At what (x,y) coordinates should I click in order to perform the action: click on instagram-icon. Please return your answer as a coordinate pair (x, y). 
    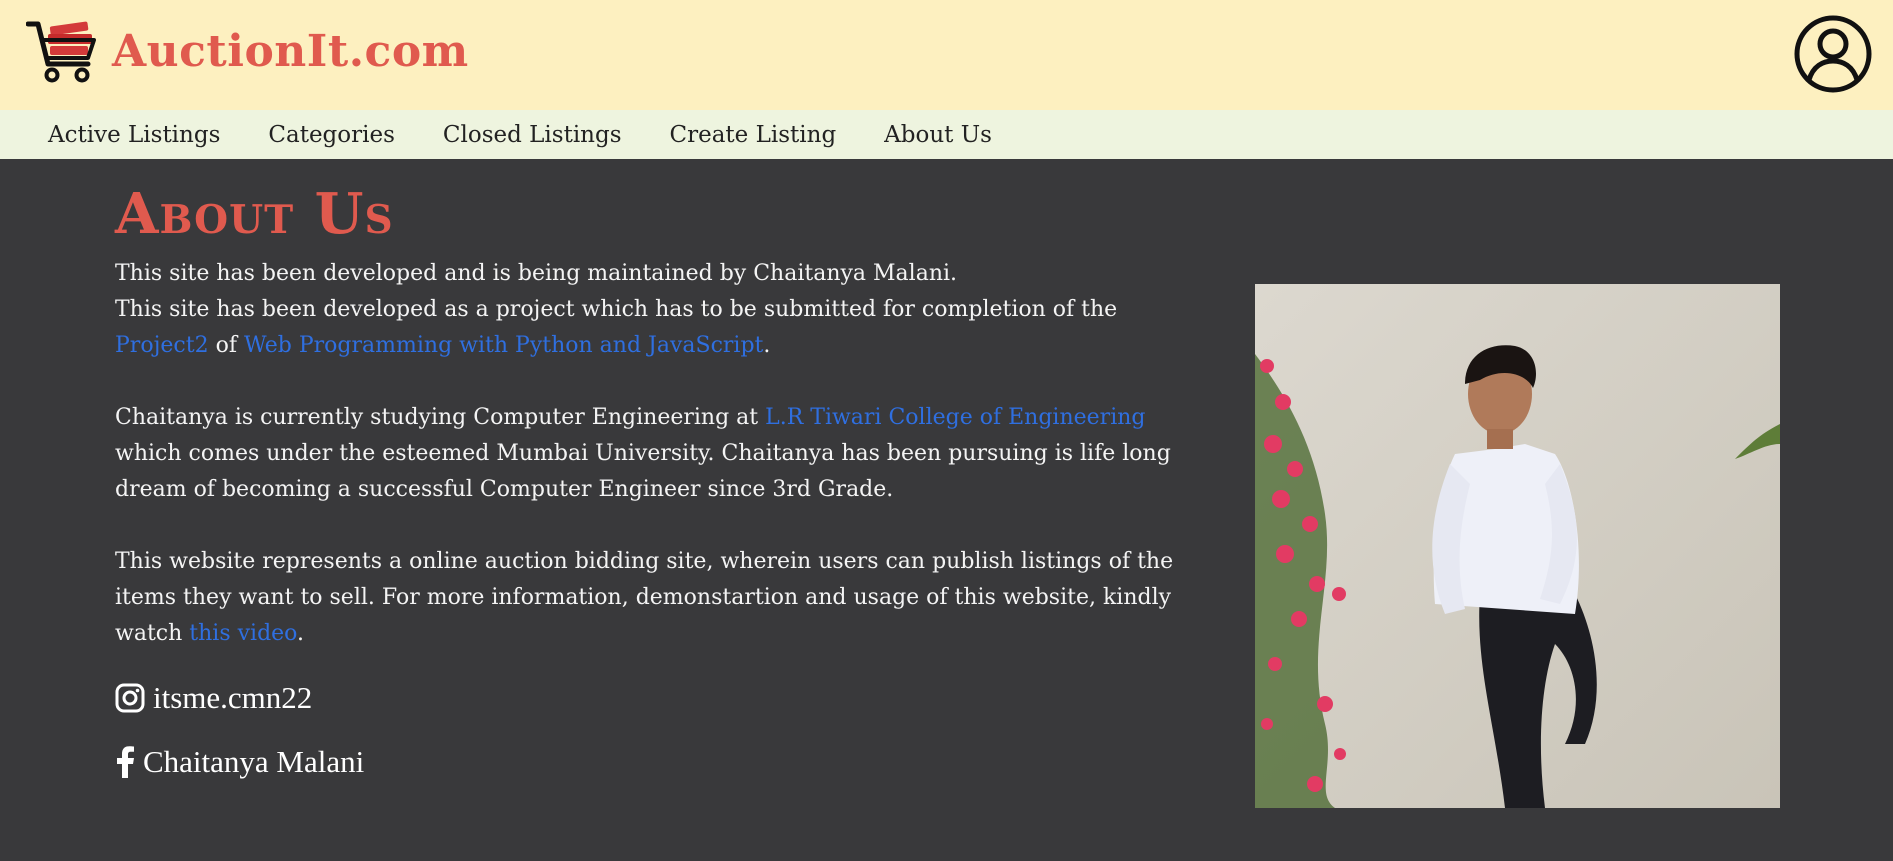
    Looking at the image, I should click on (130, 698).